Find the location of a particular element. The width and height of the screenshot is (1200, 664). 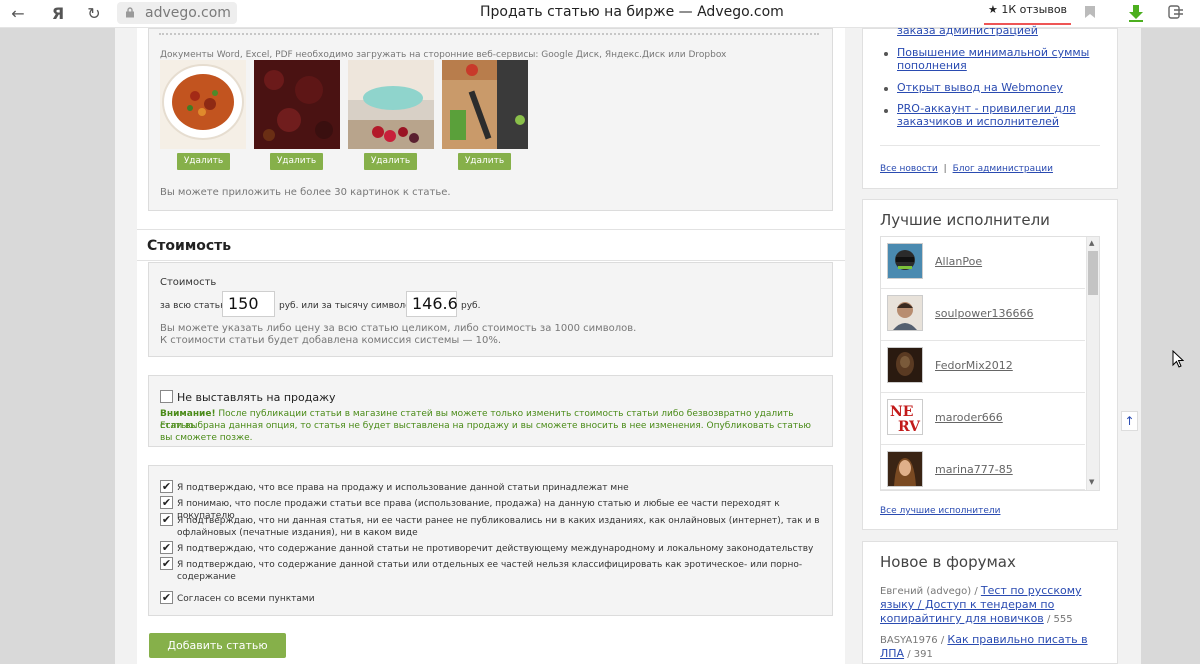

site-address: advego.com is located at coordinates (188, 13).